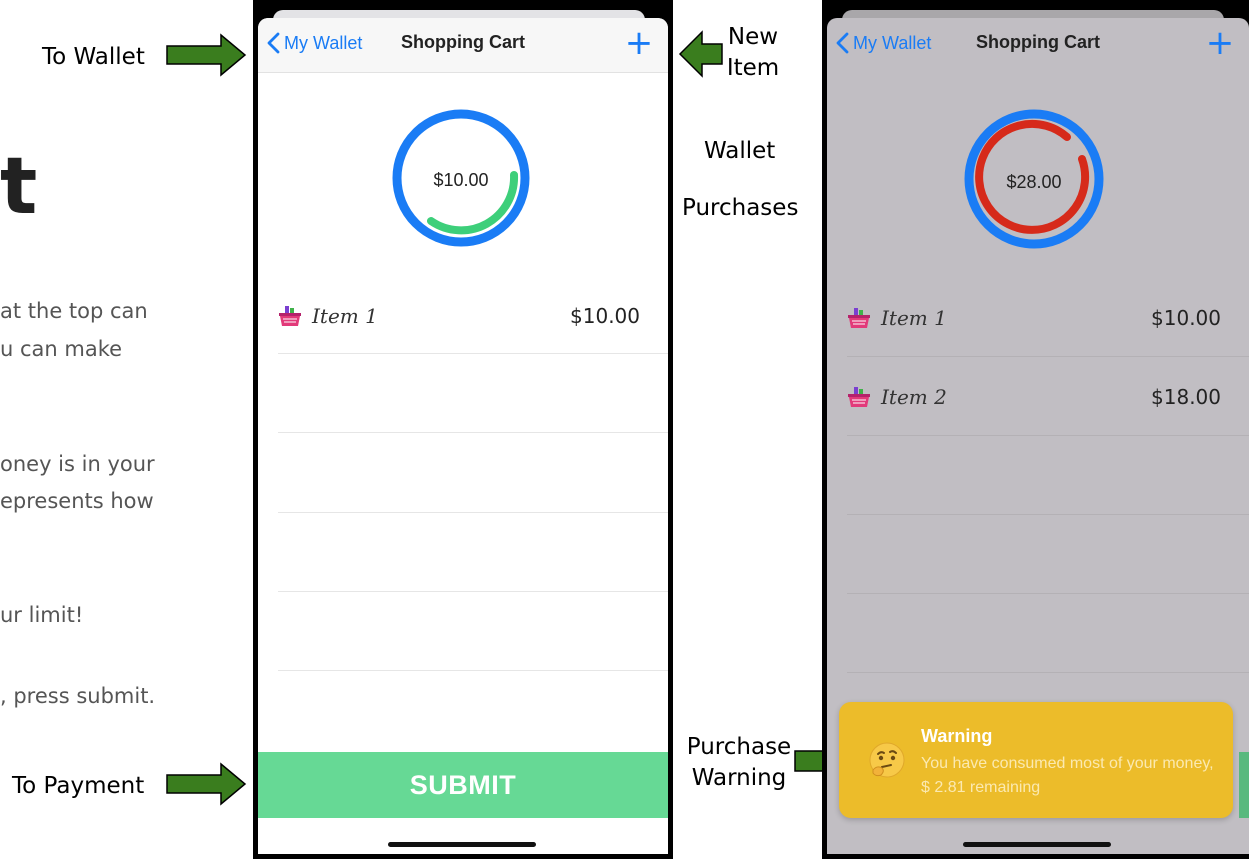 The width and height of the screenshot is (1249, 859). I want to click on item-name: Item 2, so click(914, 397).